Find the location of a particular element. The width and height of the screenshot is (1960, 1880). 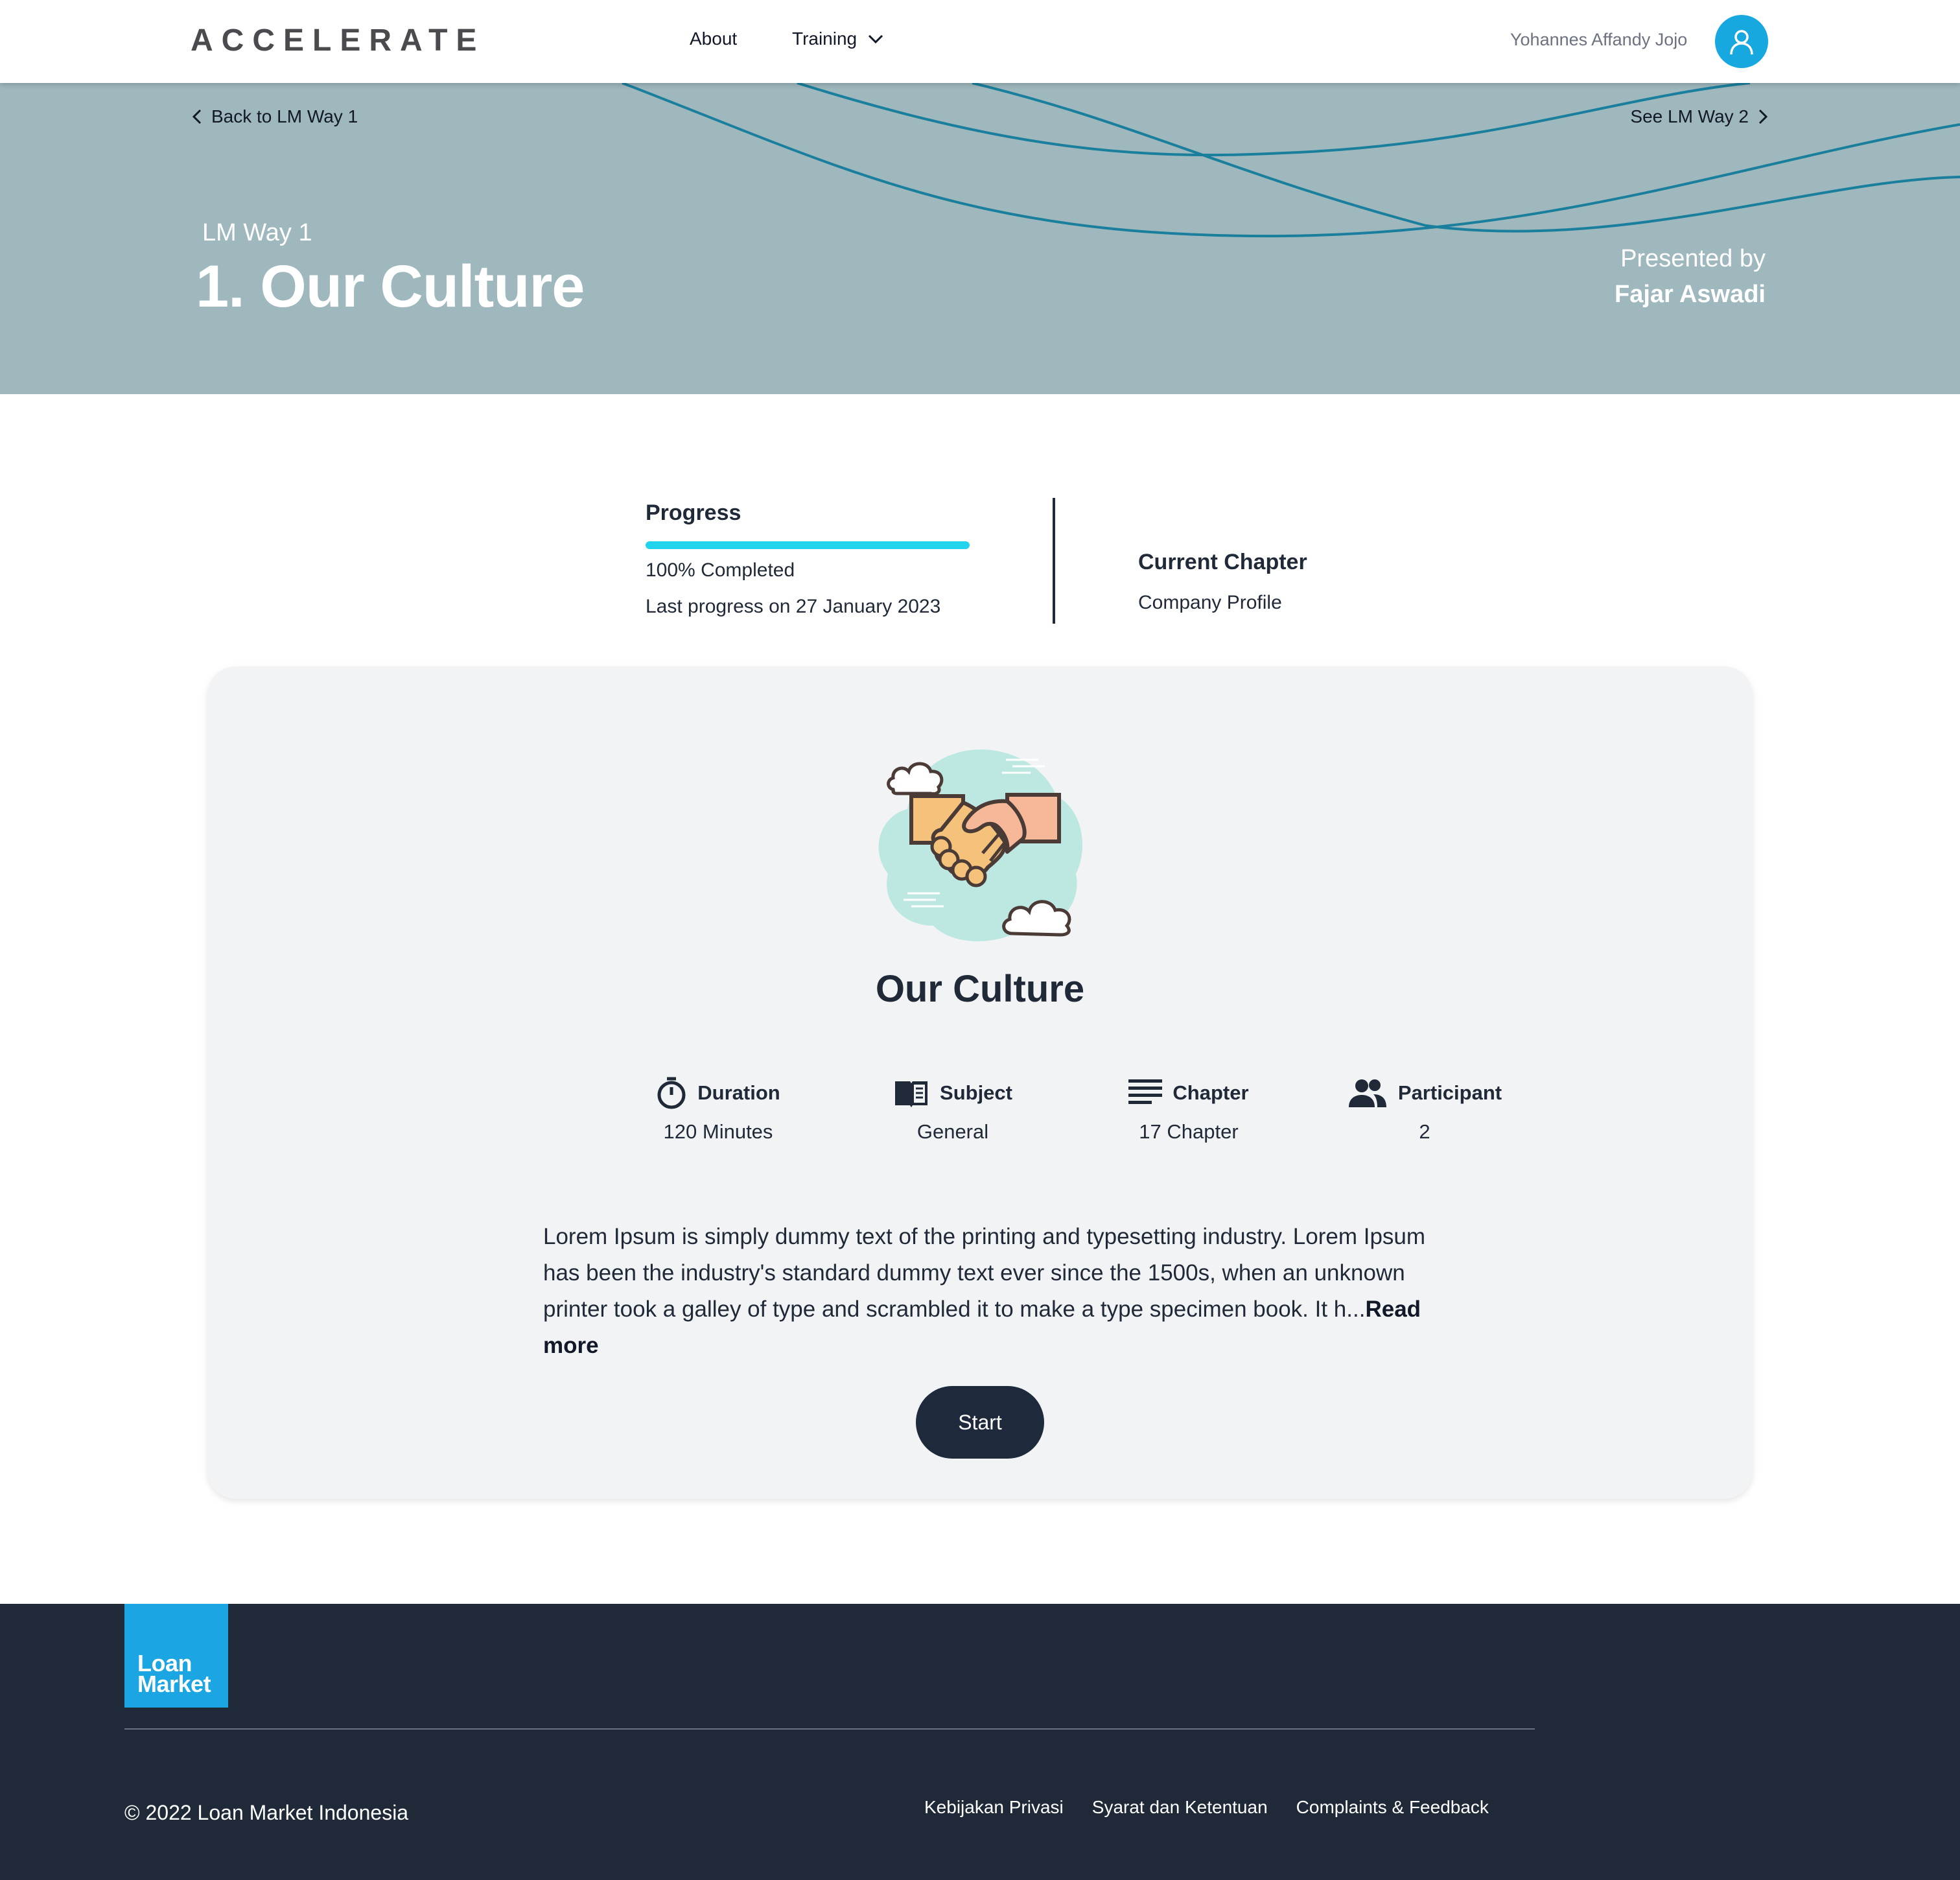

current-chapter-section: Current Chapter Company Profile is located at coordinates (1222, 582).